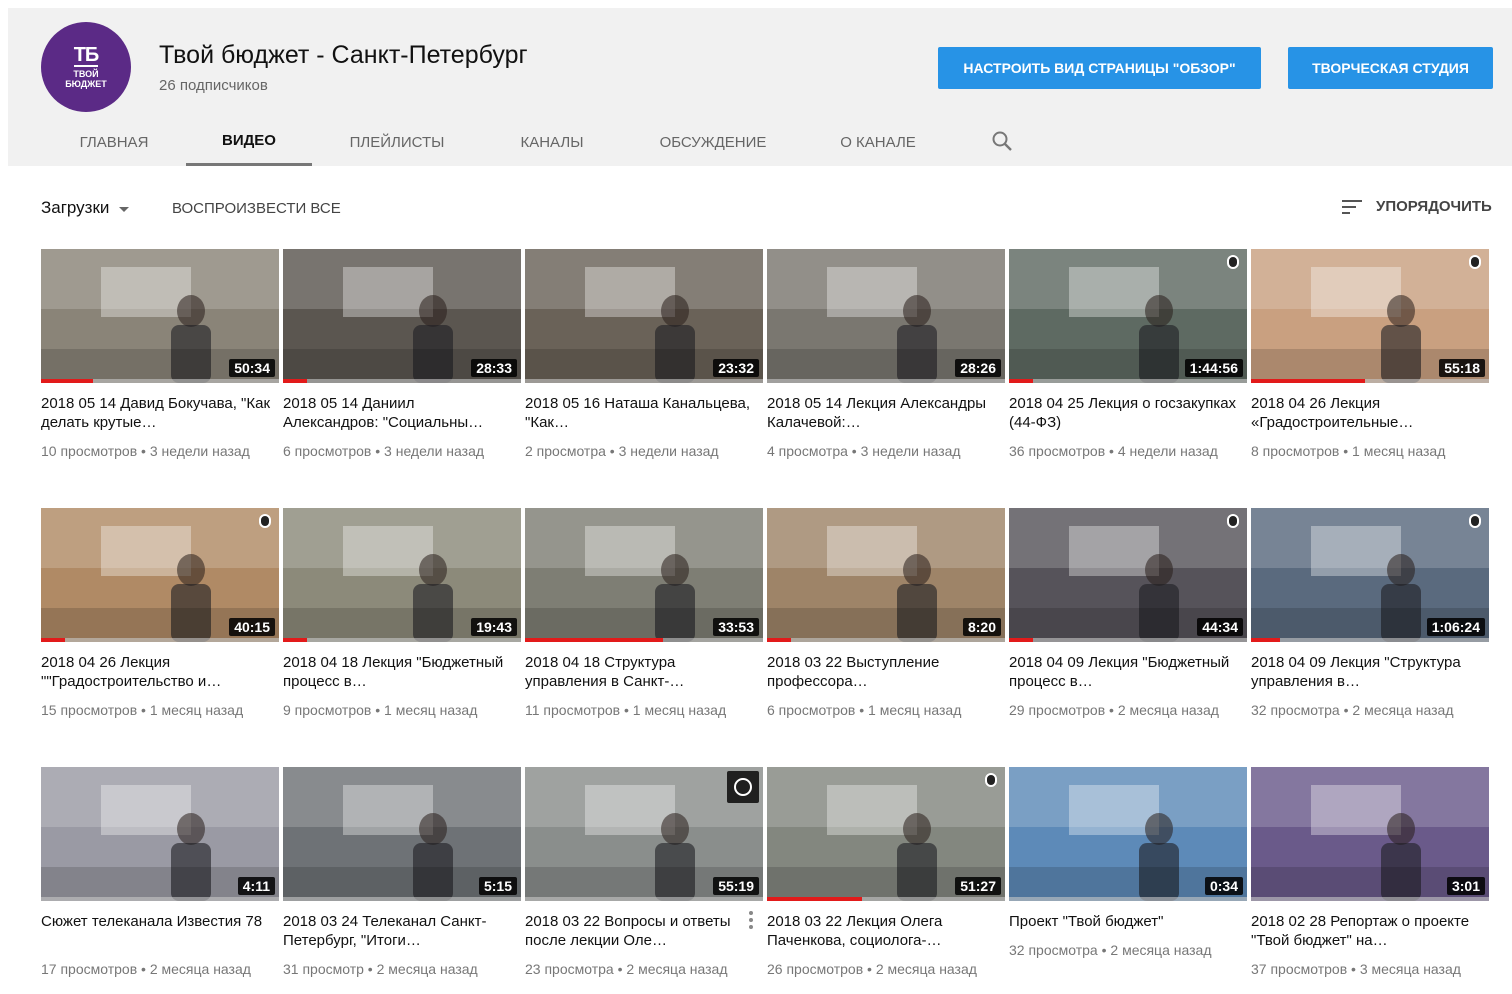  What do you see at coordinates (1128, 575) in the screenshot?
I see `video-thumbnail: 44:34` at bounding box center [1128, 575].